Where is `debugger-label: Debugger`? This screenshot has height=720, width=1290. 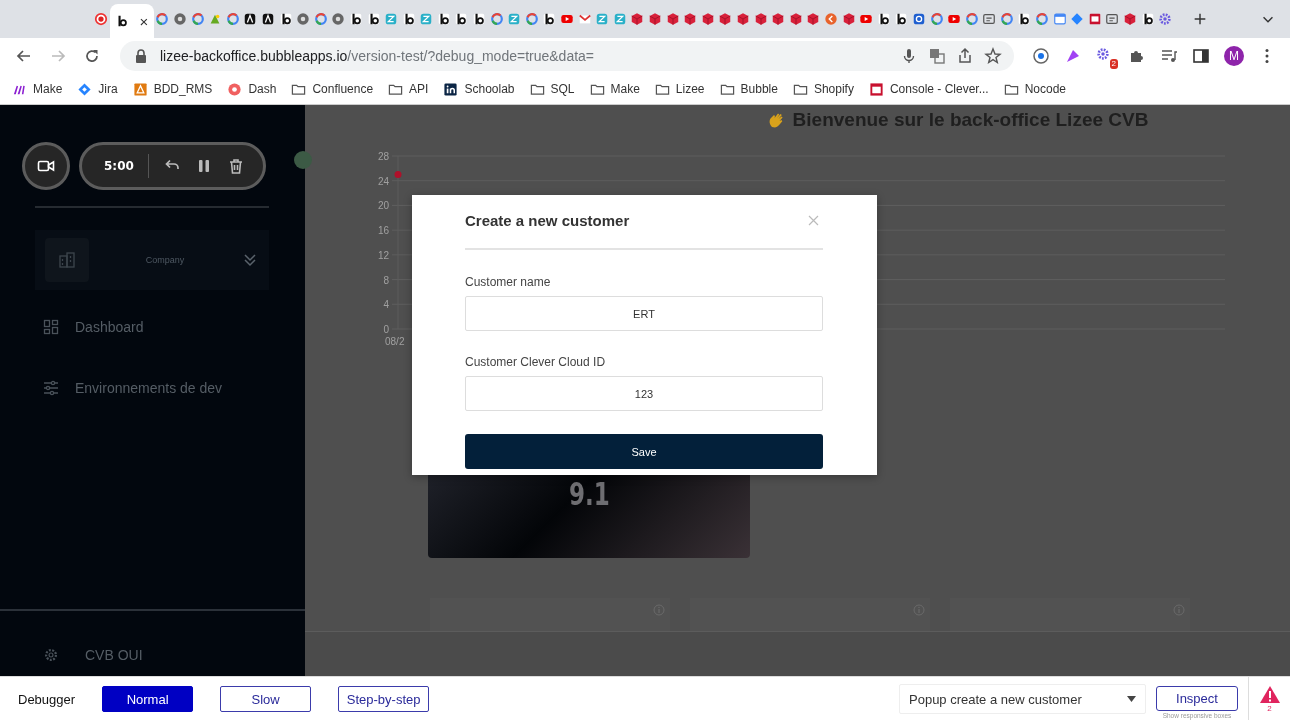 debugger-label: Debugger is located at coordinates (47, 699).